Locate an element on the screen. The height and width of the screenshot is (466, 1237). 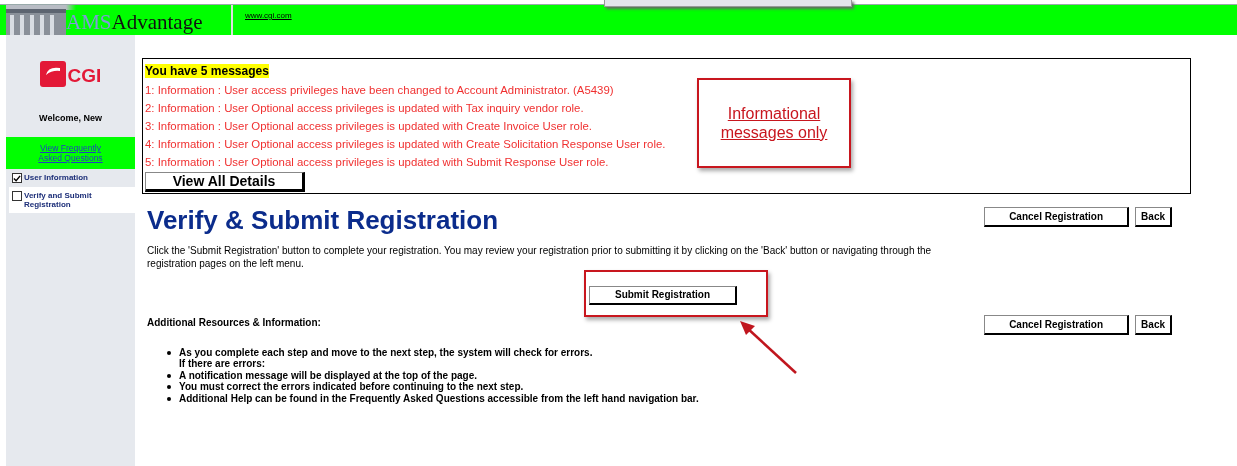
bullet-text: A notification message will be displayed at the top of the page. is located at coordinates (328, 375).